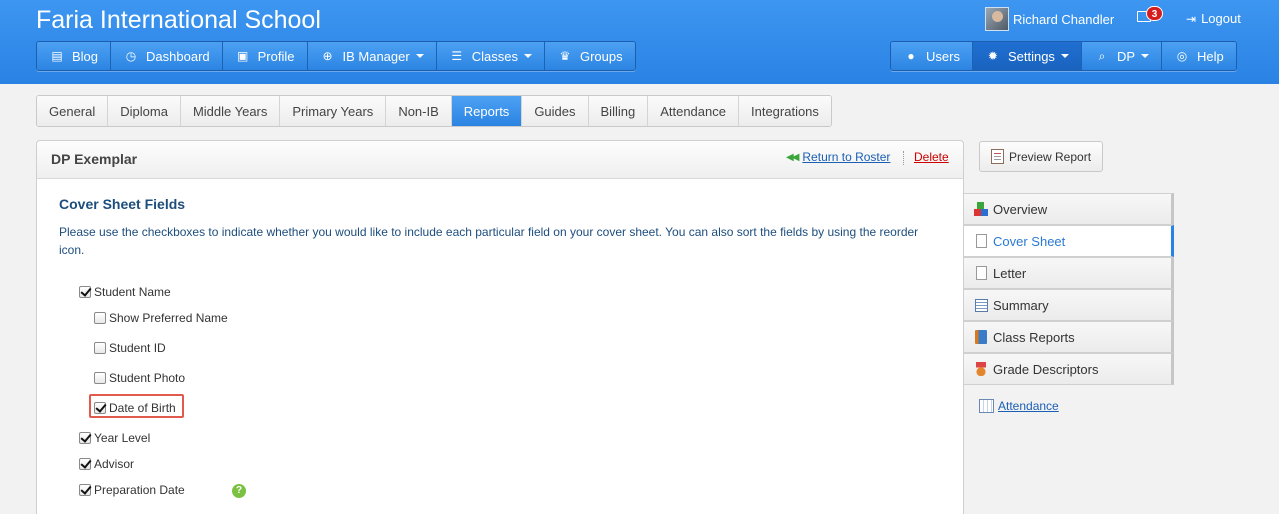 This screenshot has height=514, width=1279. I want to click on side-tab-label: Summary, so click(1021, 305).